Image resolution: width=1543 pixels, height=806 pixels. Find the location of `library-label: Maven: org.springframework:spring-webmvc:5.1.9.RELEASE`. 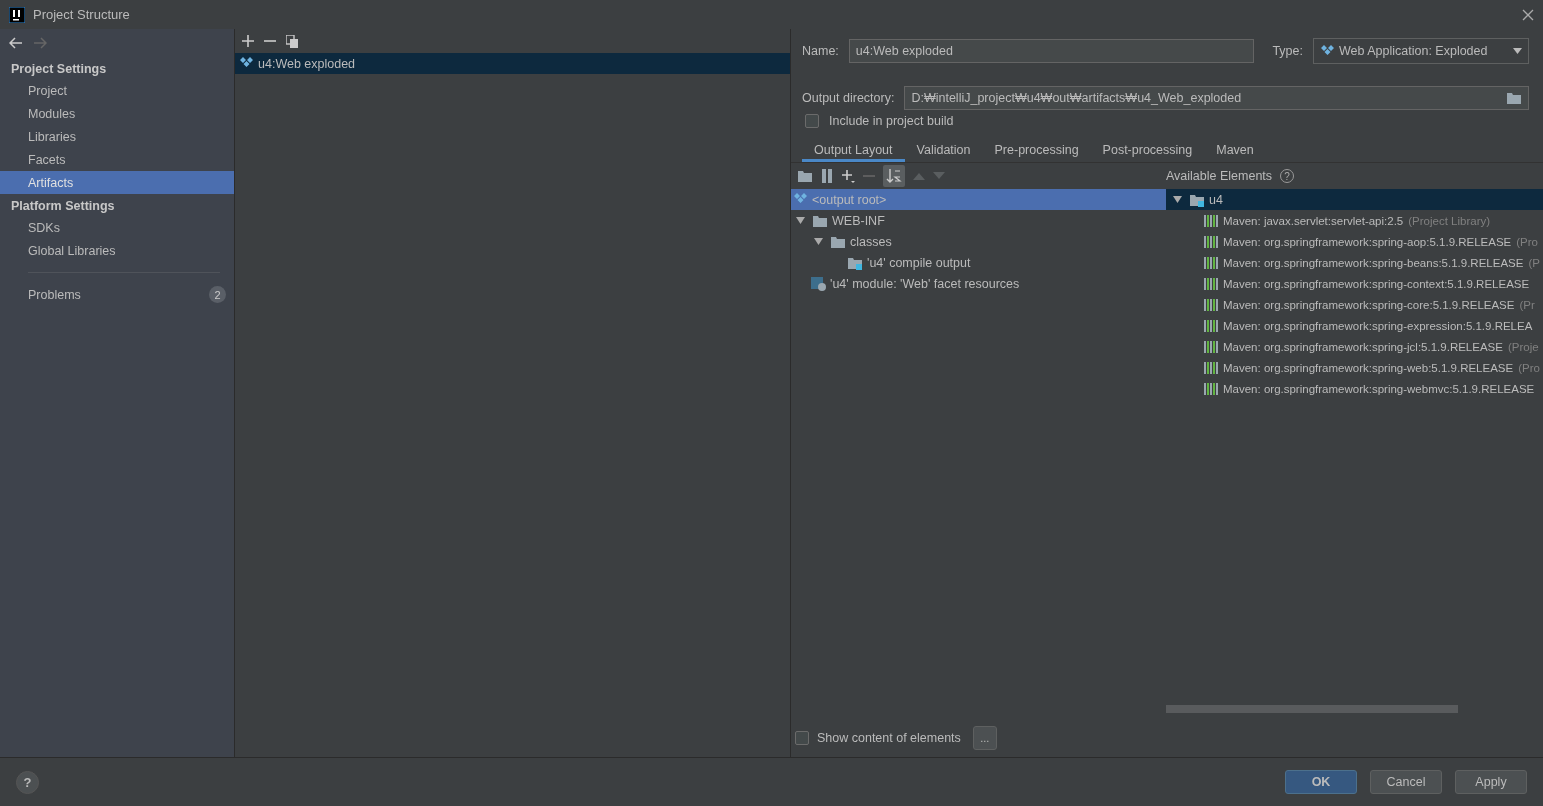

library-label: Maven: org.springframework:spring-webmvc:5.1.9.RELEASE is located at coordinates (1379, 388).